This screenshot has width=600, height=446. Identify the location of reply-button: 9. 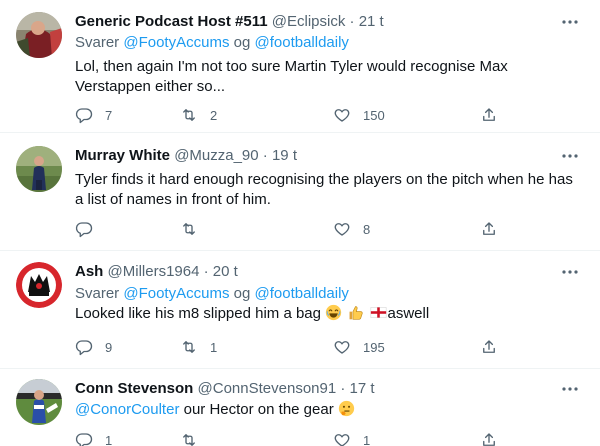
(93, 347).